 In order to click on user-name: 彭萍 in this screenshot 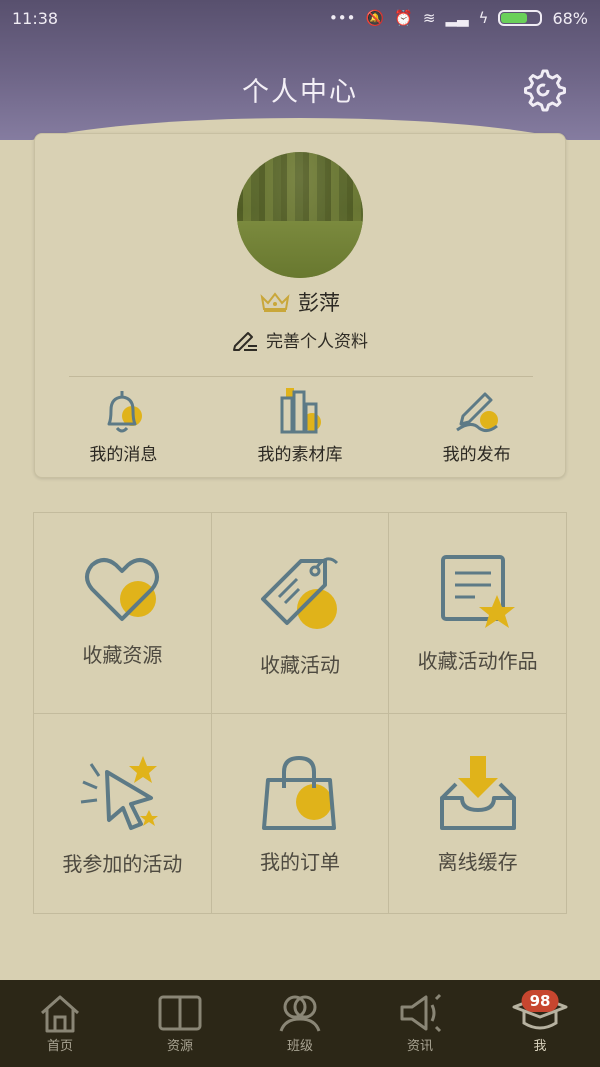, I will do `click(319, 303)`.